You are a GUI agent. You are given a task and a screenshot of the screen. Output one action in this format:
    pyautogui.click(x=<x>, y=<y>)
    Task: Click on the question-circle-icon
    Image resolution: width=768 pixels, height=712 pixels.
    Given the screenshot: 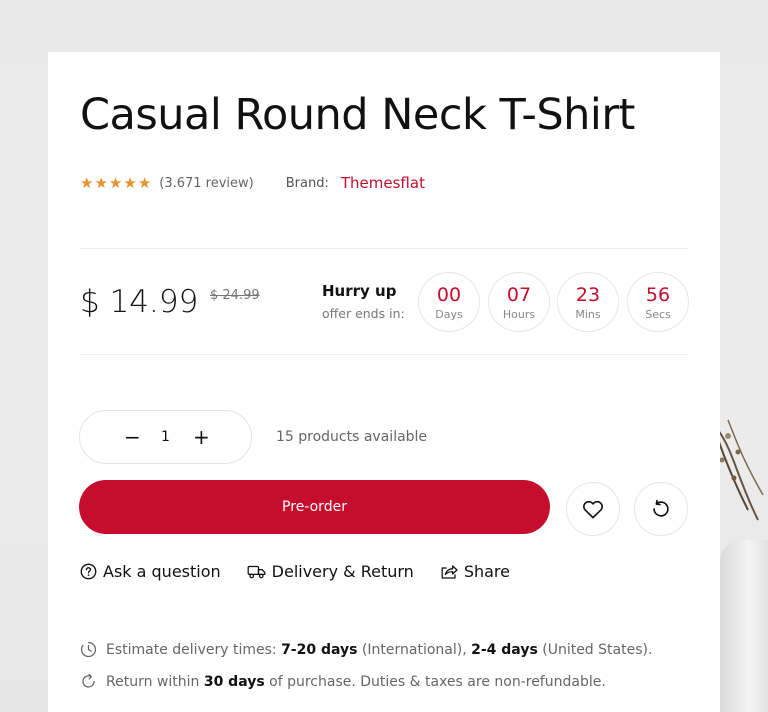 What is the action you would take?
    pyautogui.click(x=88, y=571)
    